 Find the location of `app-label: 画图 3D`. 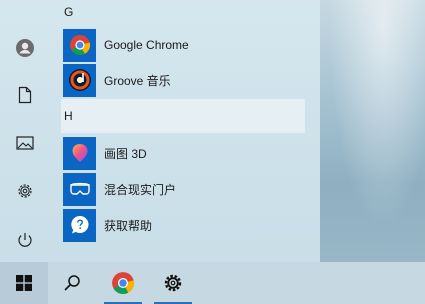

app-label: 画图 3D is located at coordinates (125, 153).